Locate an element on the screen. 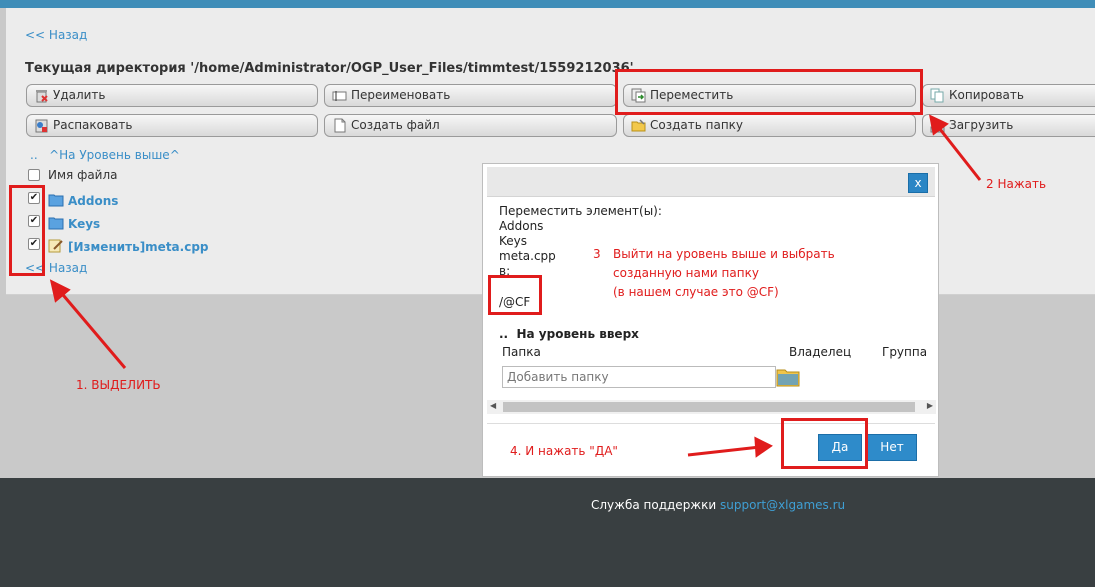 The width and height of the screenshot is (1095, 587). create-folder-label: Создать папку is located at coordinates (697, 125).